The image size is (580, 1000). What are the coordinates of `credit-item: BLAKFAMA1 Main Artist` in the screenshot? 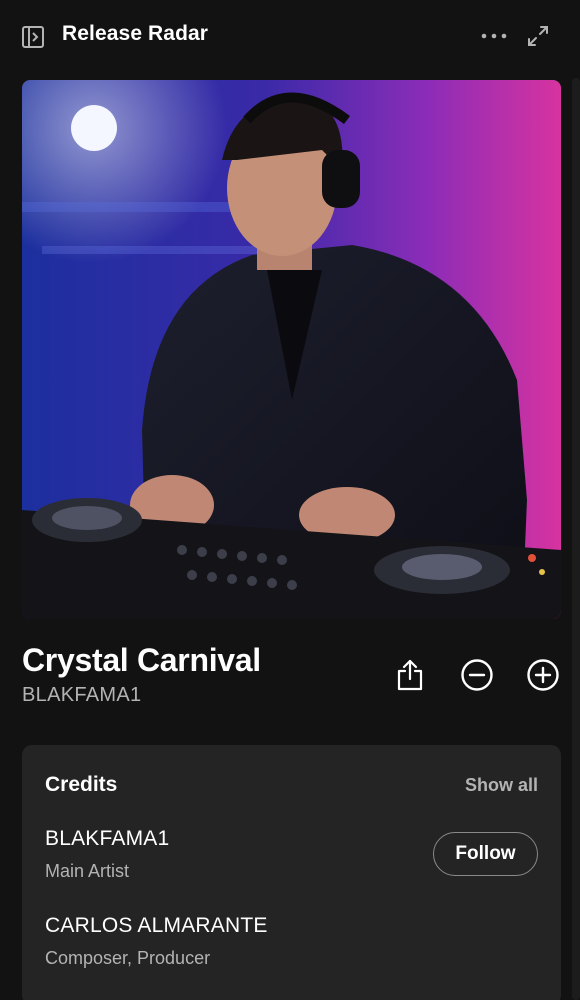 It's located at (107, 854).